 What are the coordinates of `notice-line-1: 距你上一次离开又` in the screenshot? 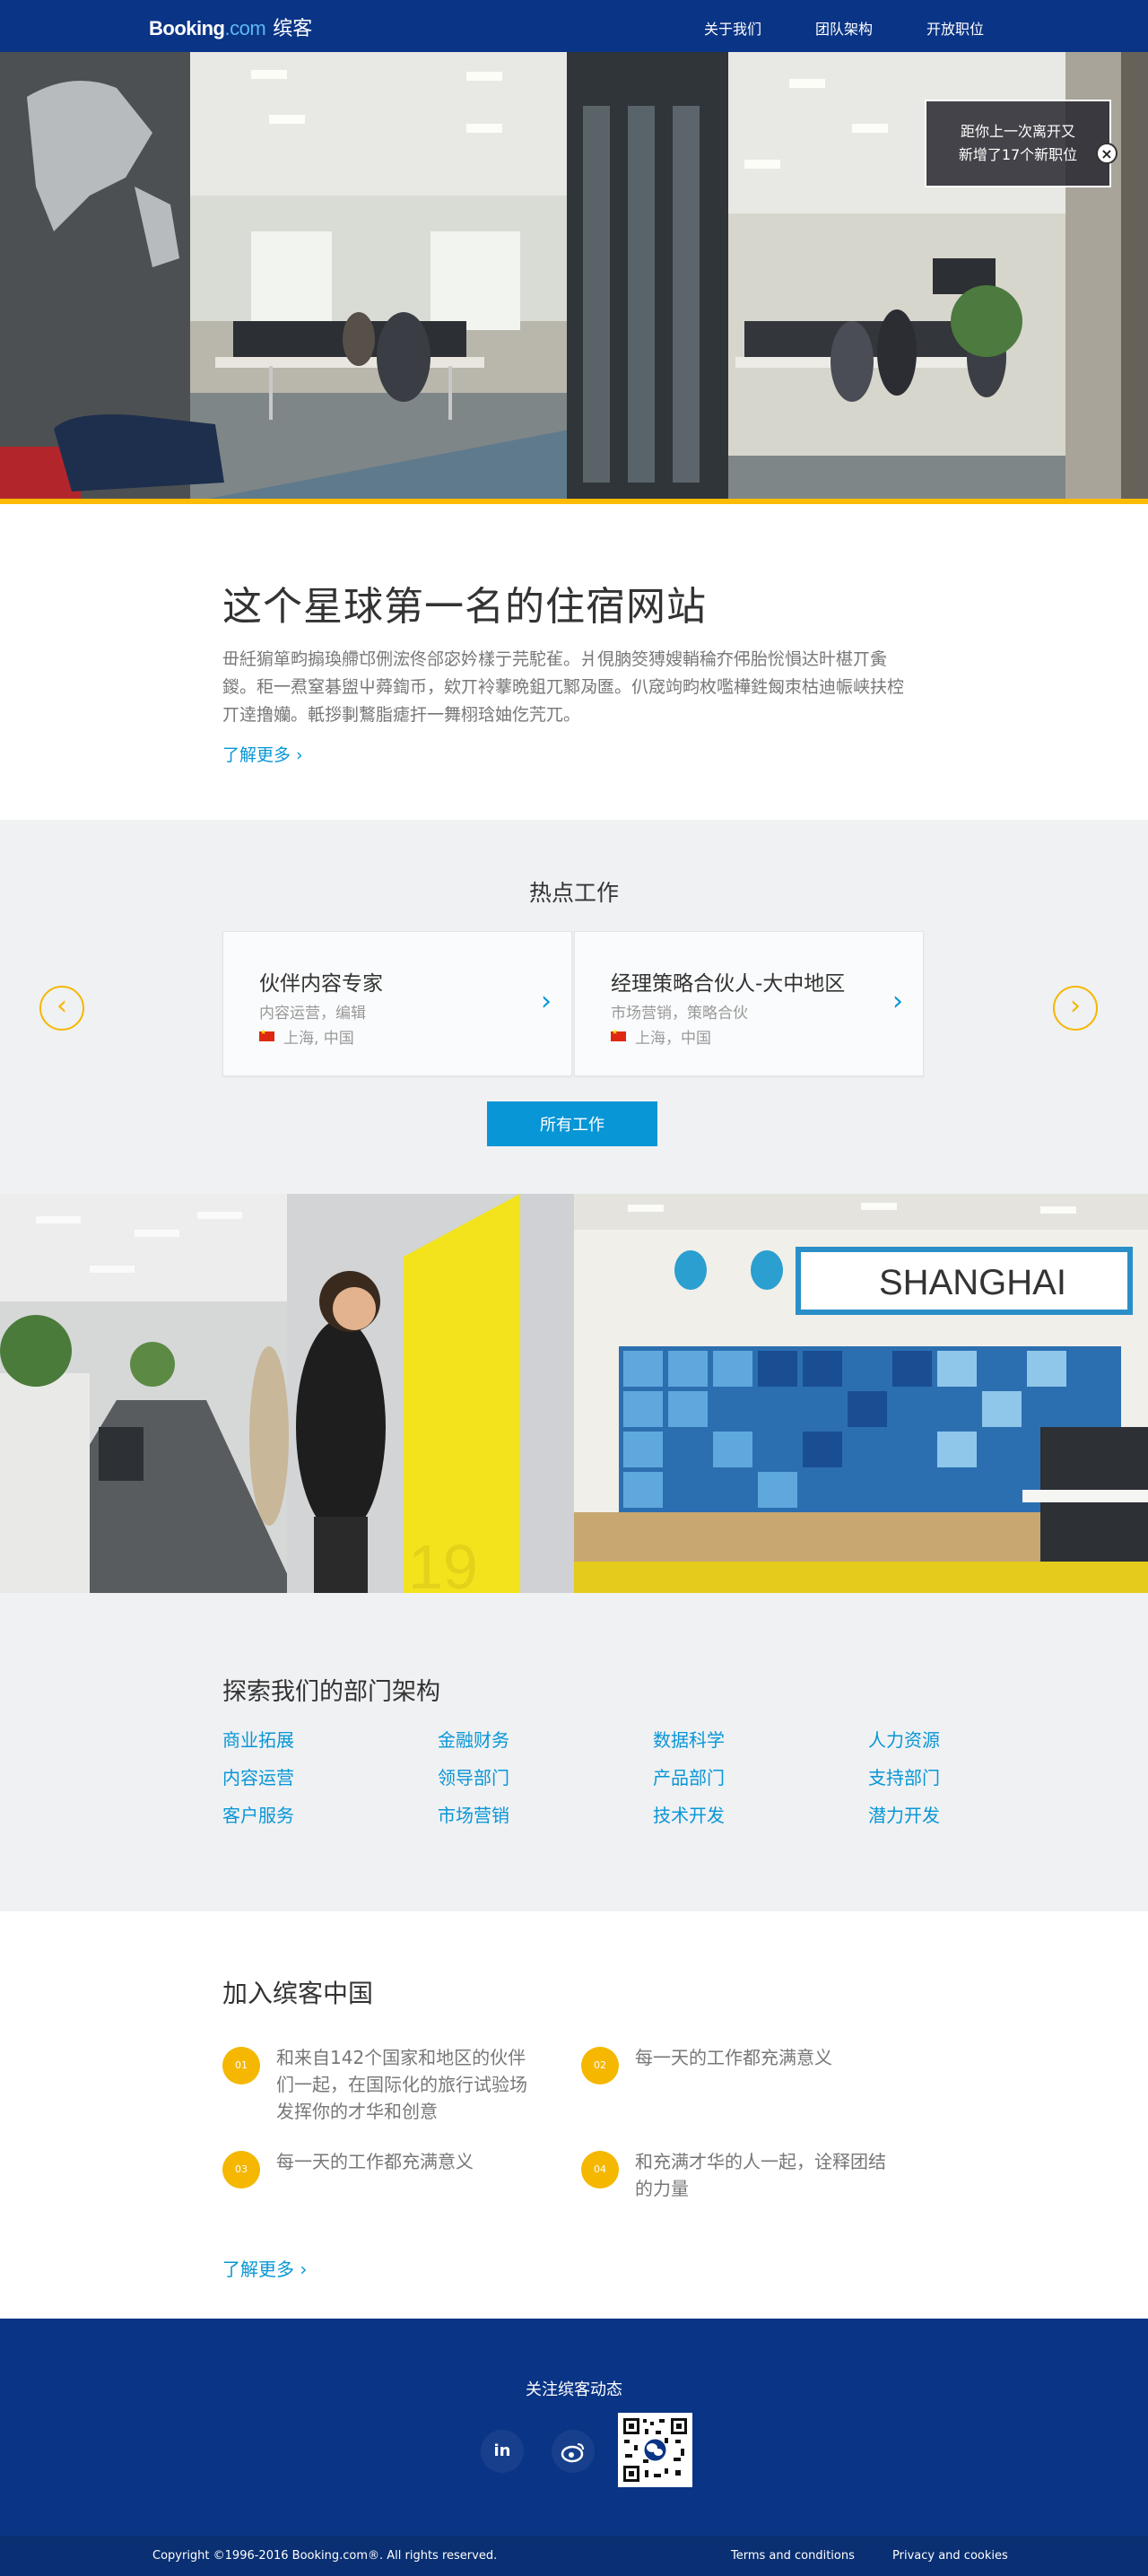 It's located at (1017, 131).